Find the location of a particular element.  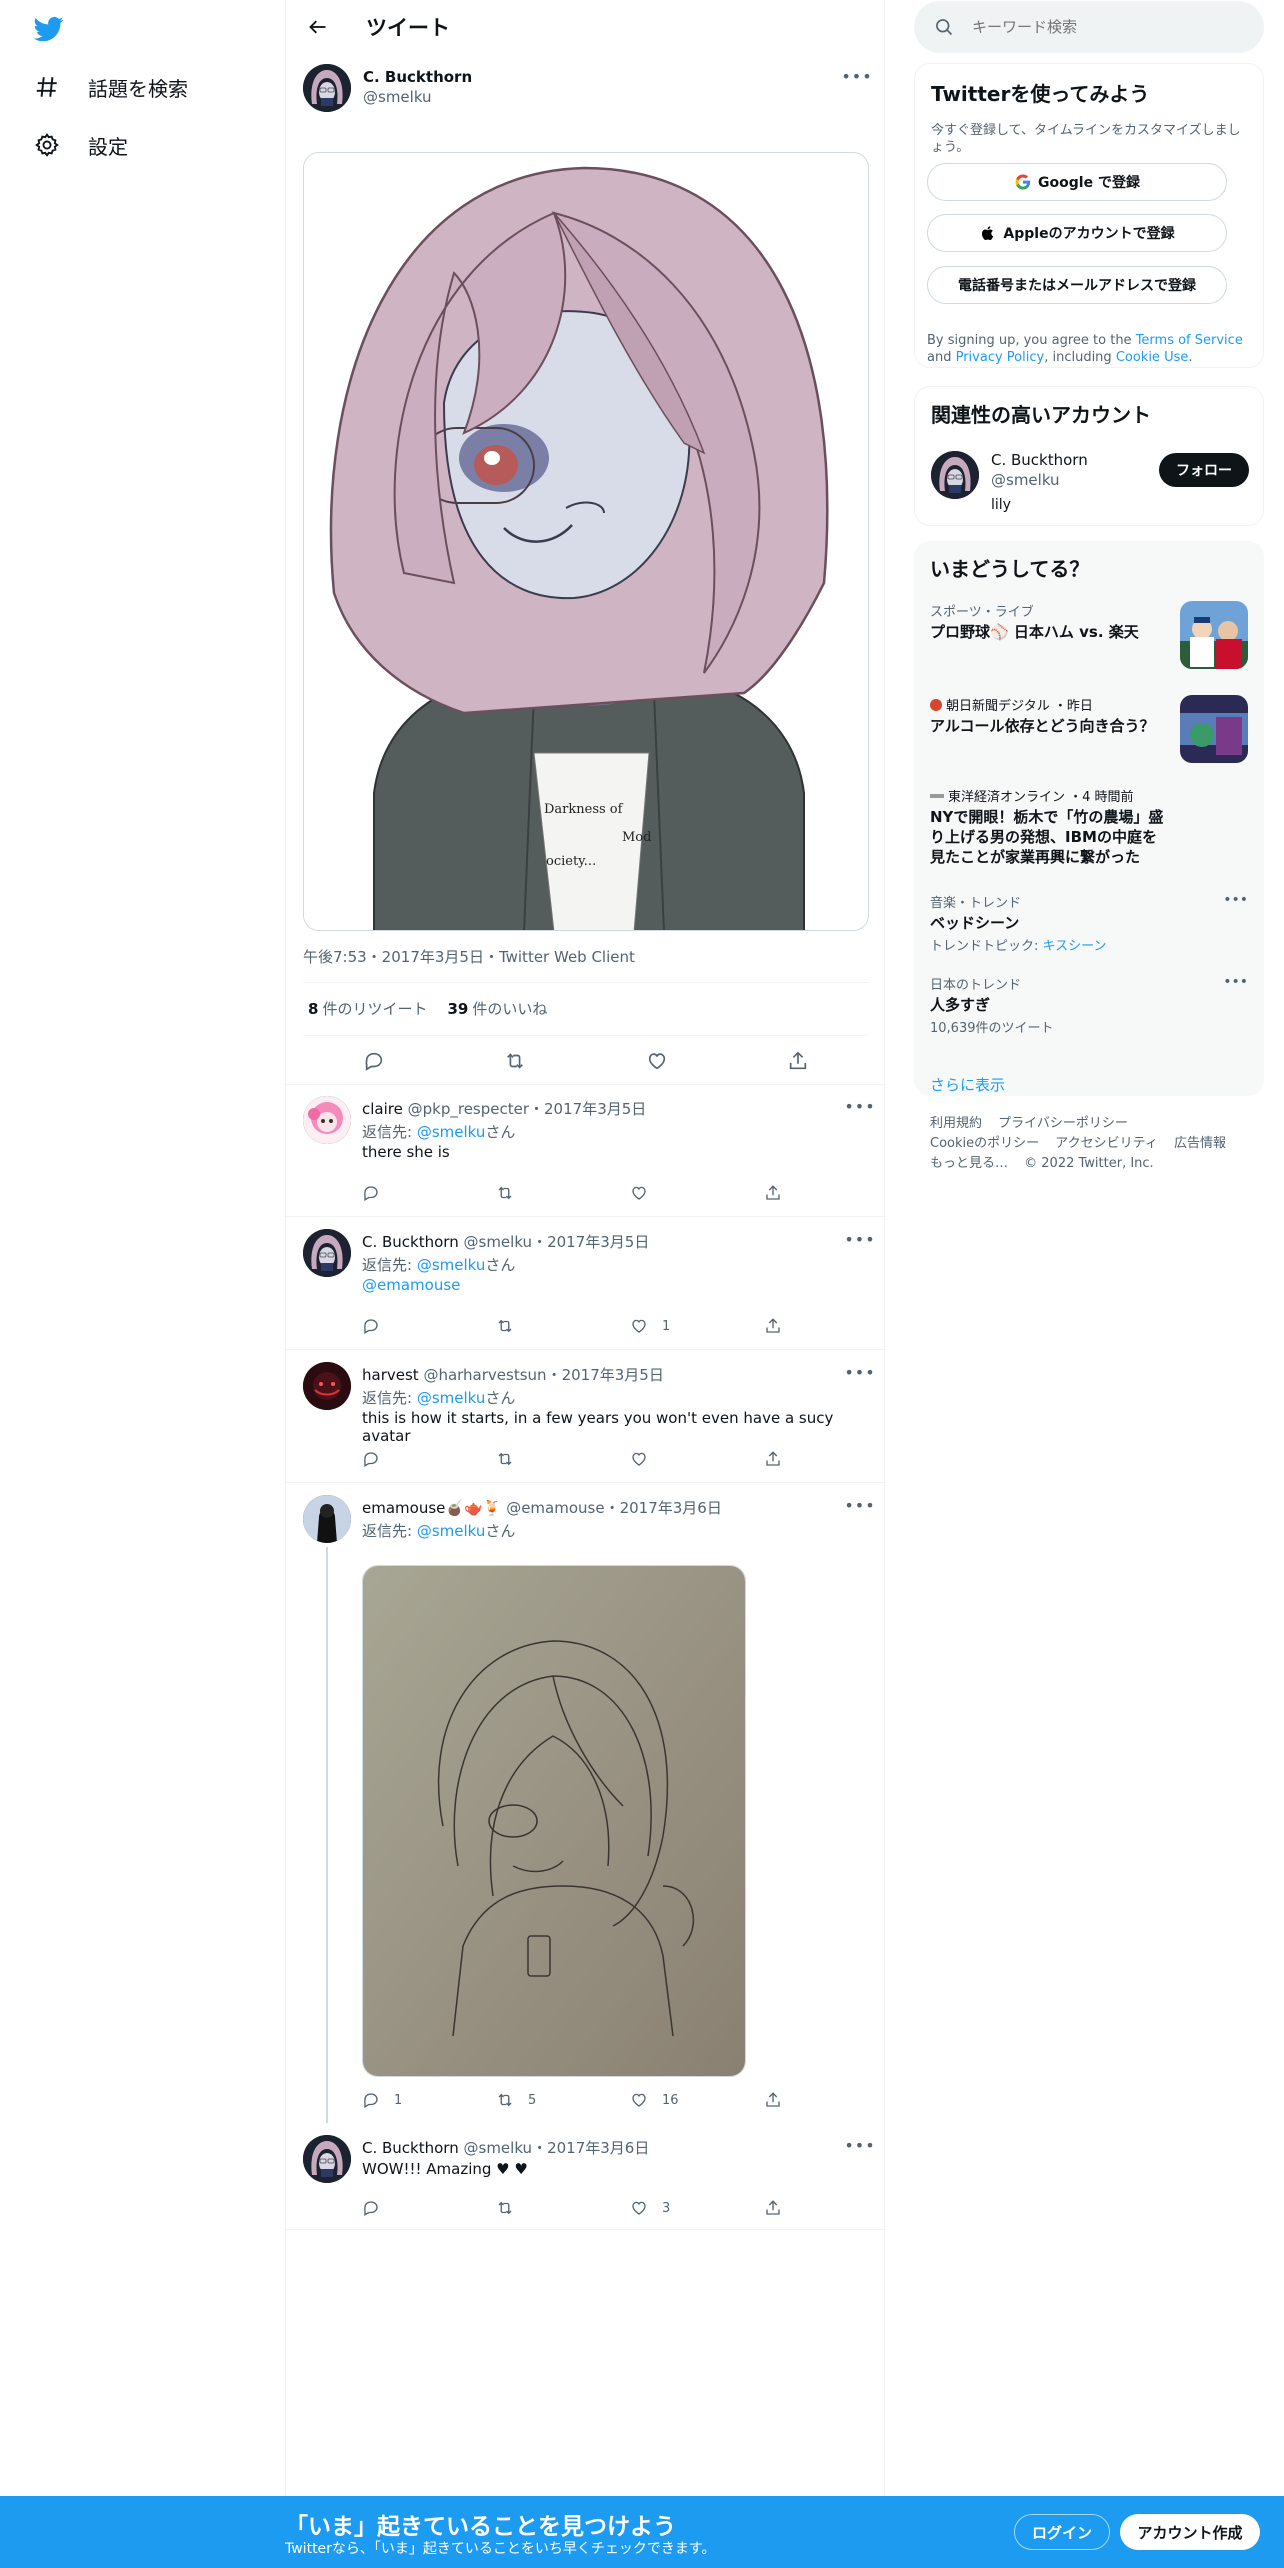

trend-item: 朝日新聞デジタル ・昨日 アルコール依存とどう向き合う？ is located at coordinates (1089, 730).